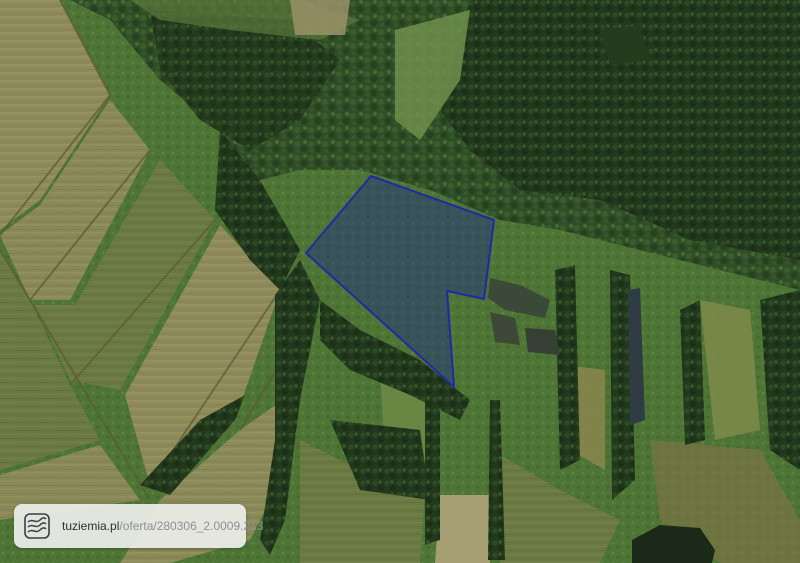 The height and width of the screenshot is (563, 800). I want to click on listing-url: tuziemia.pl/oferta/280306_2.0009.213, so click(163, 526).